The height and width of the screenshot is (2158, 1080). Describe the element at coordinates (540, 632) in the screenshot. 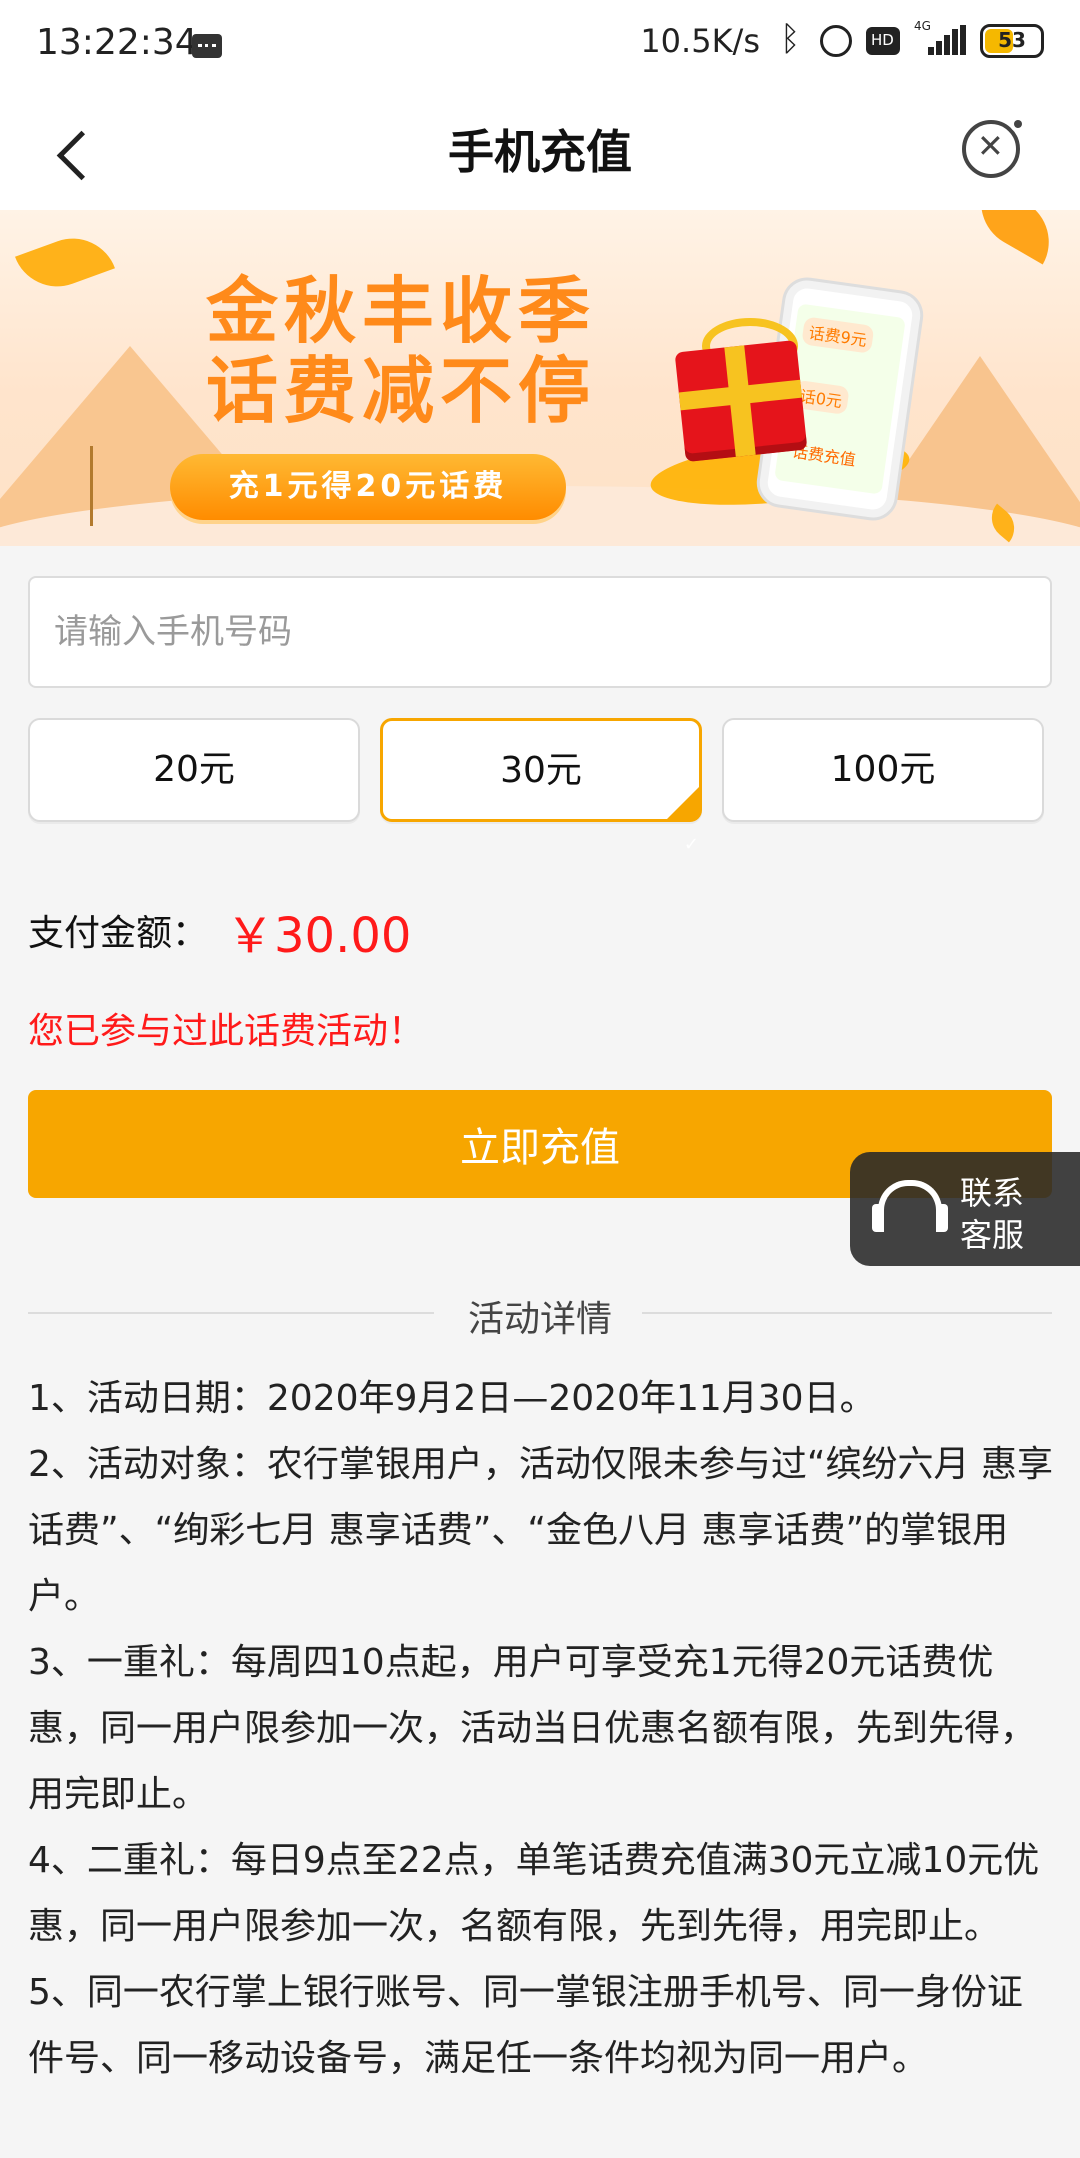

I see `phone-number-input` at that location.